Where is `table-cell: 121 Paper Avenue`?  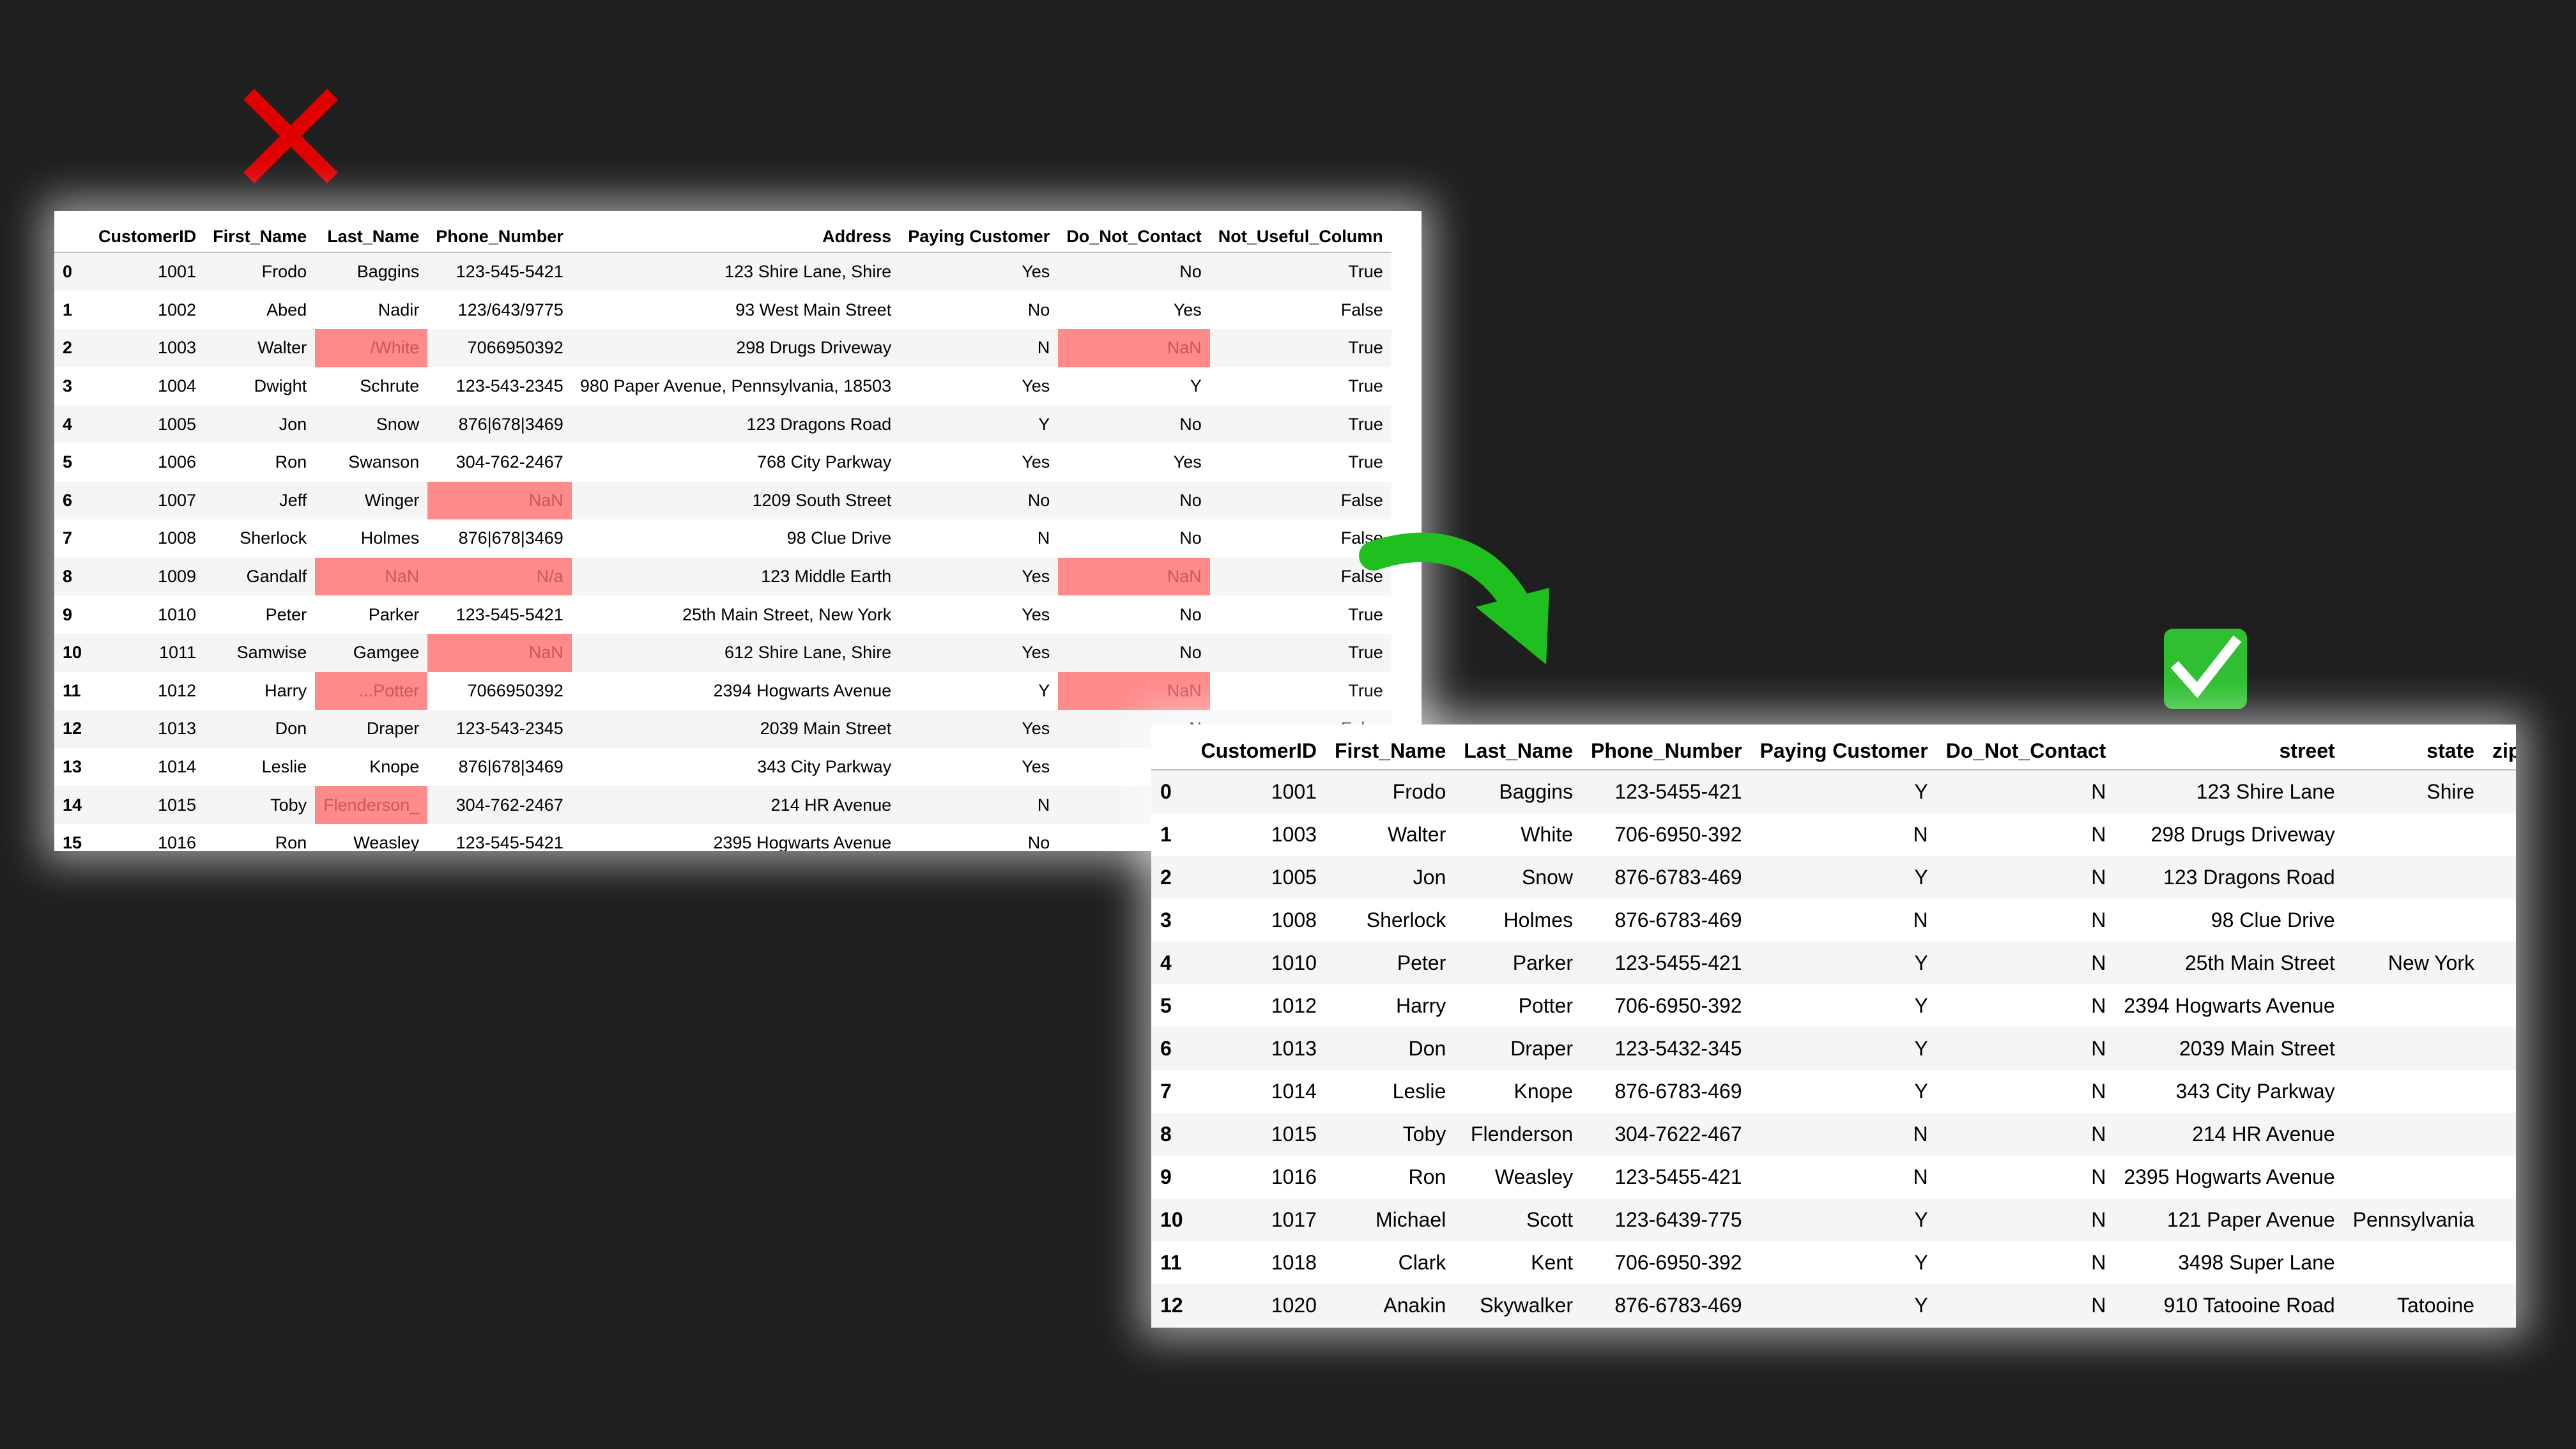 table-cell: 121 Paper Avenue is located at coordinates (2250, 1219).